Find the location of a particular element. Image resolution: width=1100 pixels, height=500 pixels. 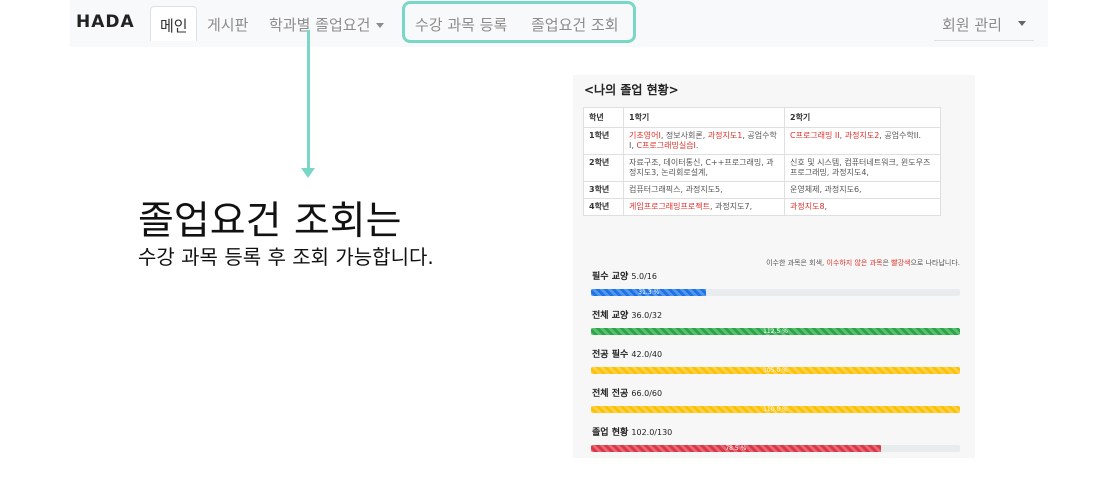

progress-bar: 112.5 % is located at coordinates (775, 331).